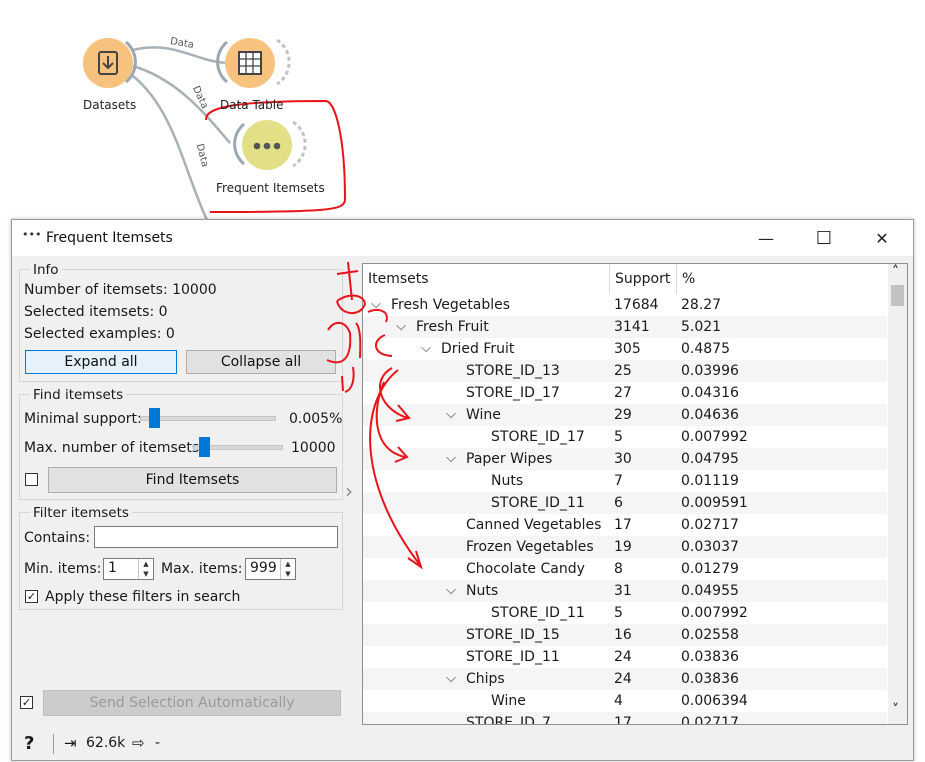 The width and height of the screenshot is (925, 762). Describe the element at coordinates (374, 415) in the screenshot. I see `handwritten-annotations` at that location.